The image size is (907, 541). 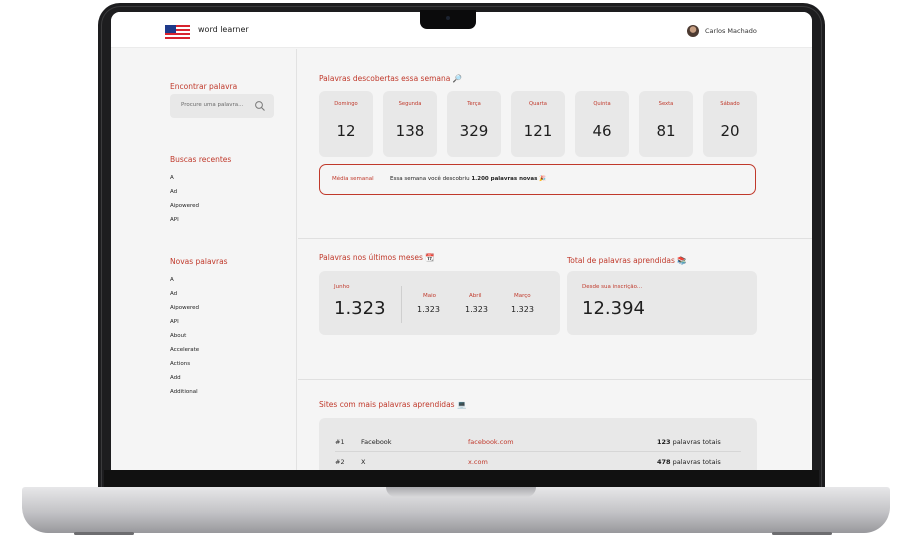 I want to click on week-section-title: Palavras descobertas essa semana 🔎, so click(x=390, y=78).